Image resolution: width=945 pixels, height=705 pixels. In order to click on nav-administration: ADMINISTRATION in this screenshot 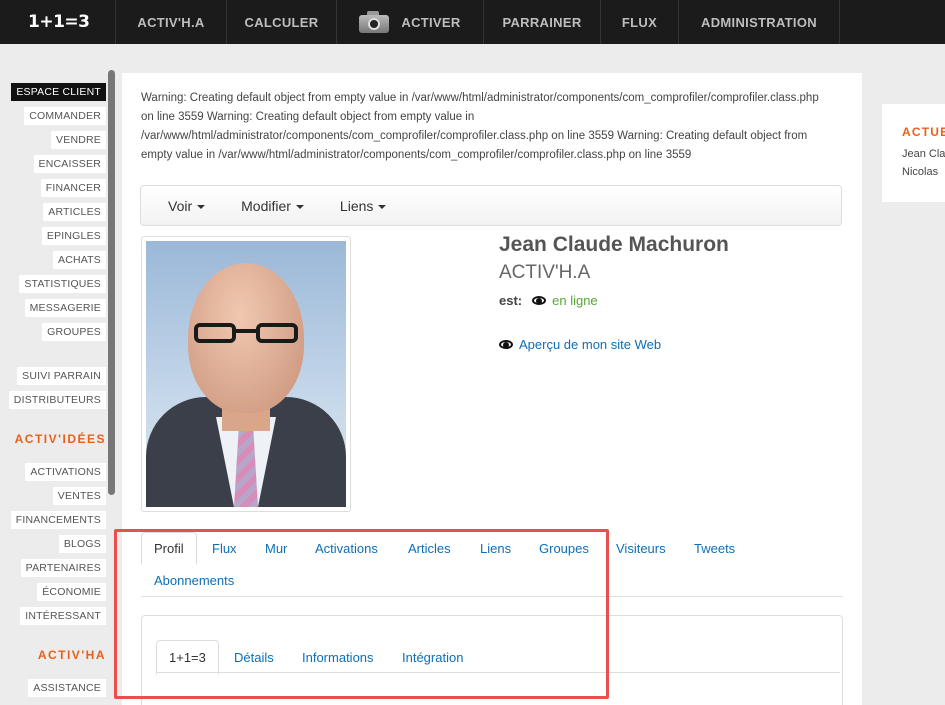, I will do `click(759, 22)`.